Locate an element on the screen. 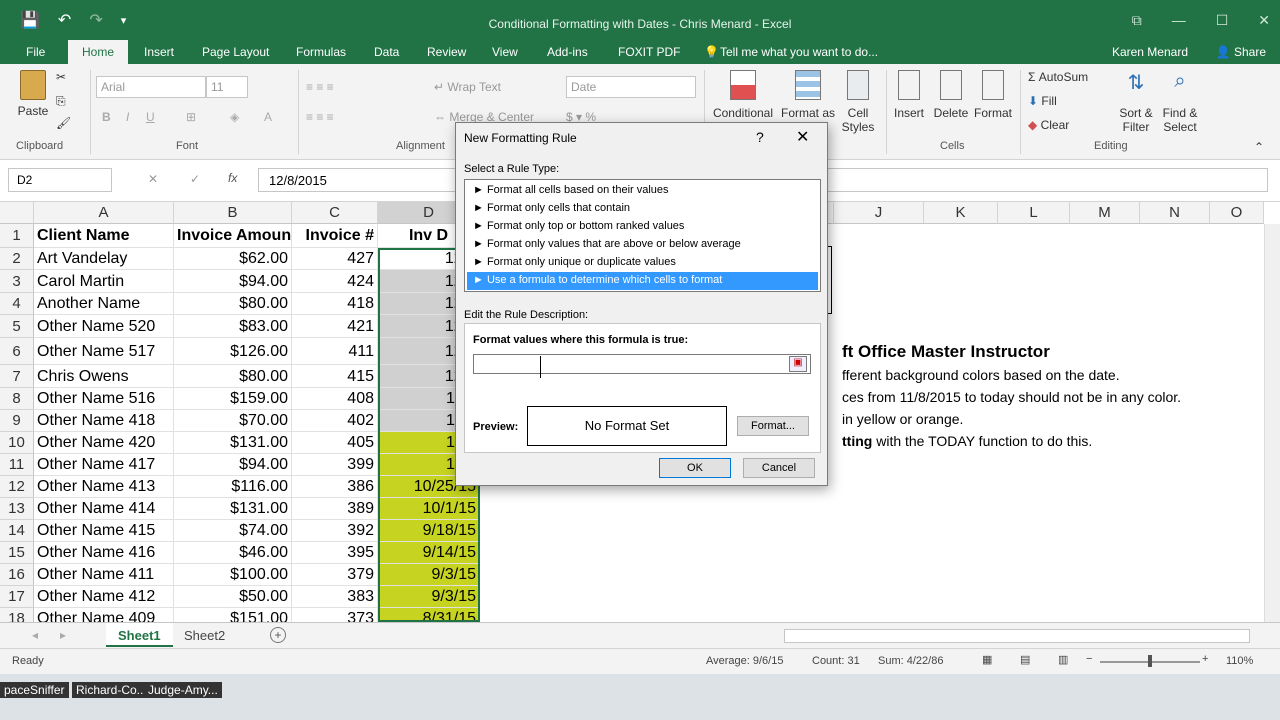 This screenshot has height=720, width=1280. invoice-number-cell: 408 is located at coordinates (335, 399).